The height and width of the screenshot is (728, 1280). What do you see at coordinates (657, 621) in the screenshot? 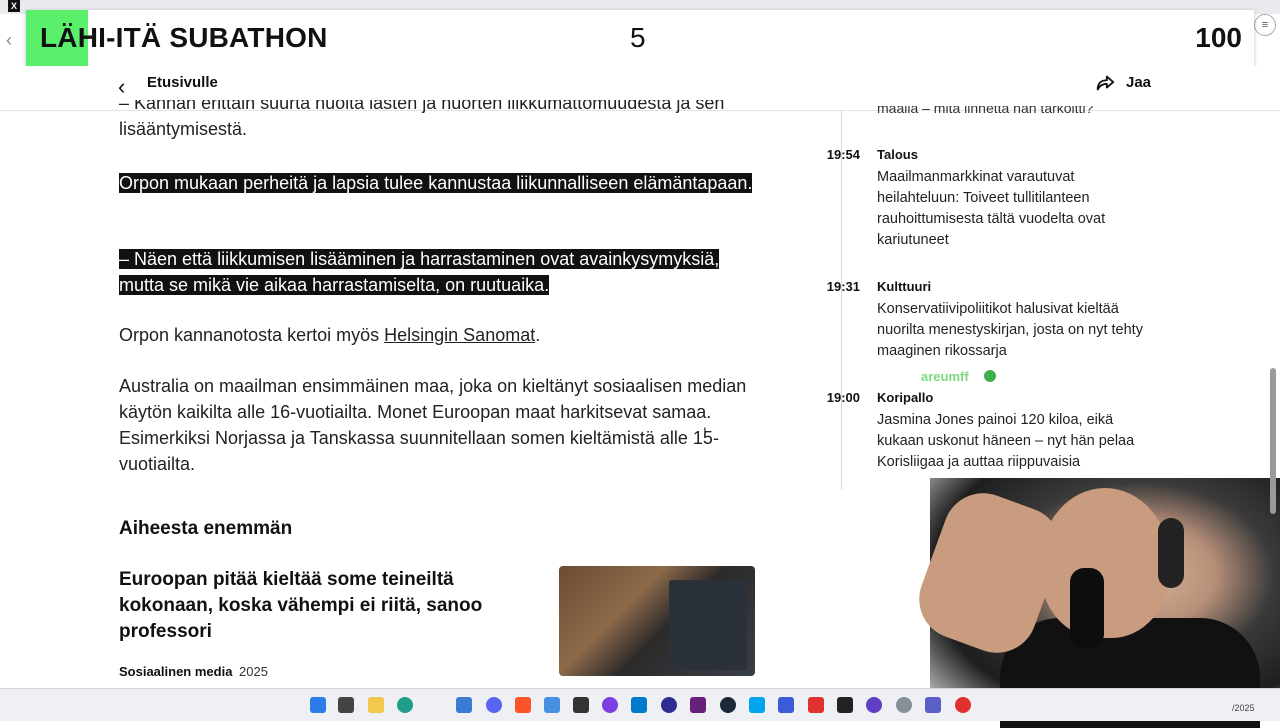
I see `related-article-thumbnail` at bounding box center [657, 621].